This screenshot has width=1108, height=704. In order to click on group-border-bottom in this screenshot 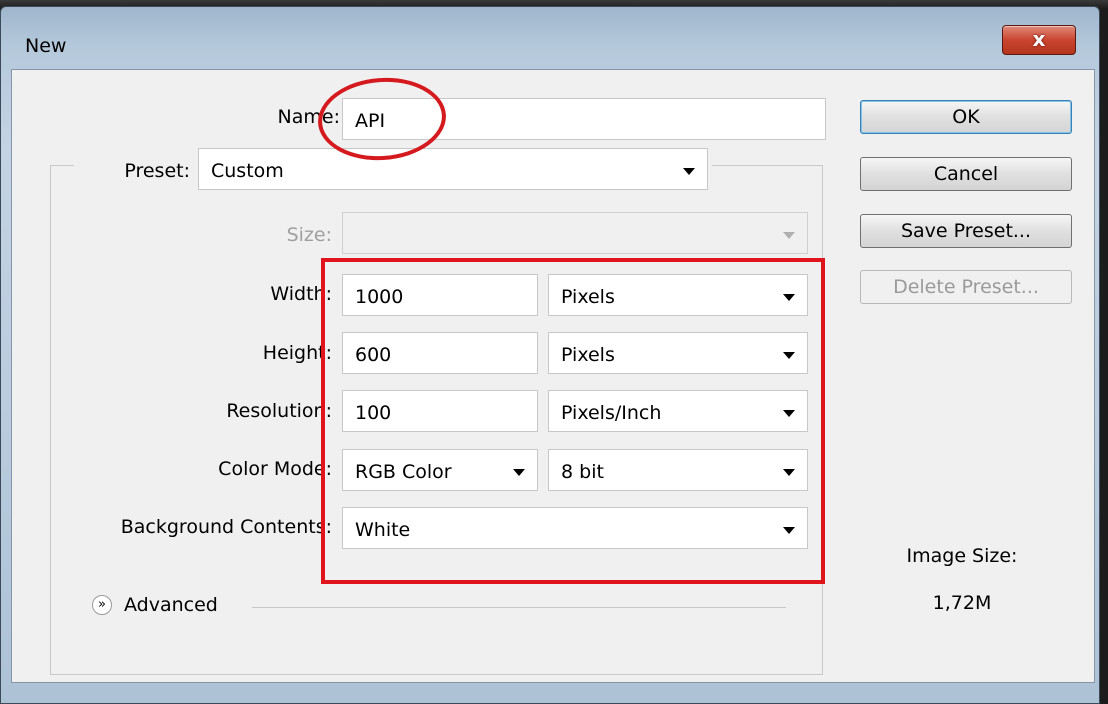, I will do `click(436, 674)`.